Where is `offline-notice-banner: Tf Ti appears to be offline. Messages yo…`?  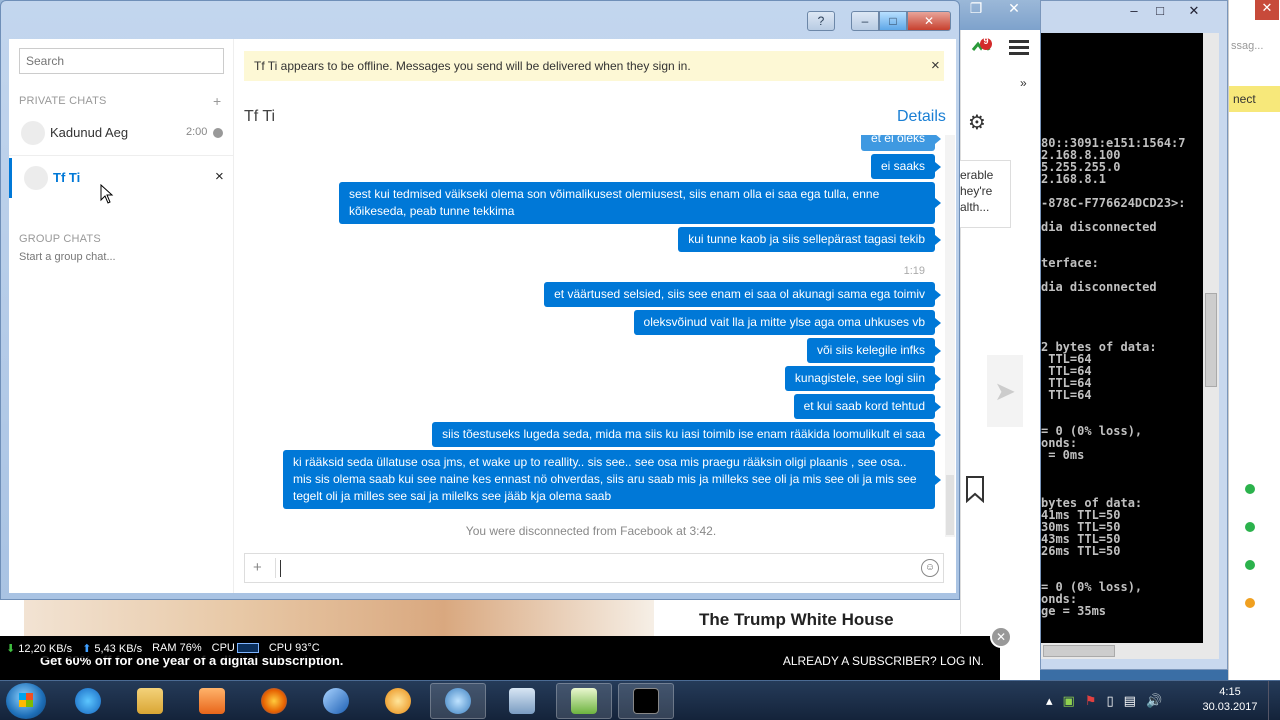
offline-notice-banner: Tf Ti appears to be offline. Messages yo… is located at coordinates (594, 66).